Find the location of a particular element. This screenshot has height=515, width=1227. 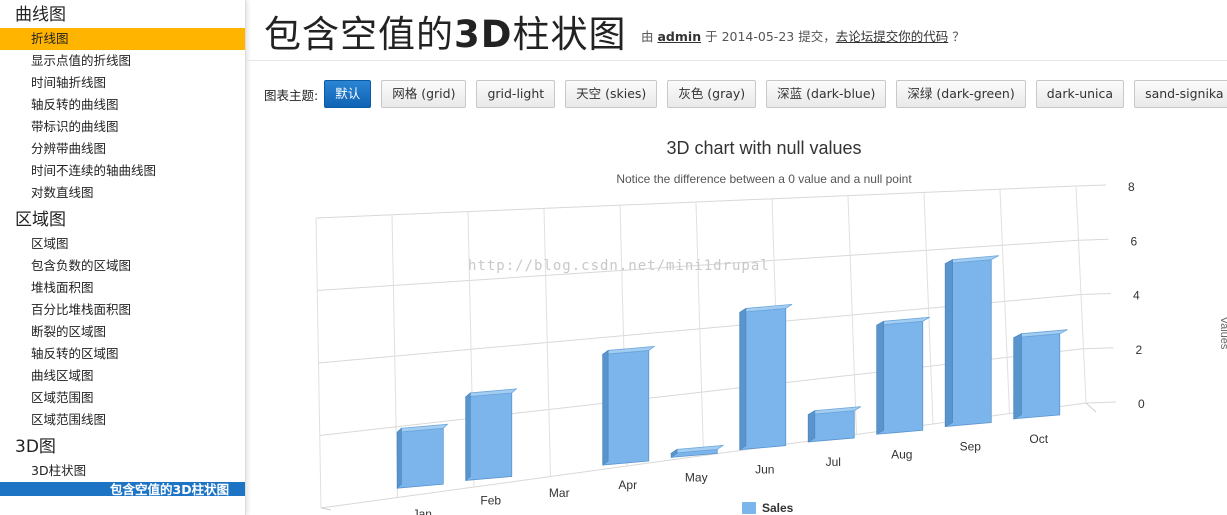

theme-button: 灰色 (gray) is located at coordinates (712, 94).